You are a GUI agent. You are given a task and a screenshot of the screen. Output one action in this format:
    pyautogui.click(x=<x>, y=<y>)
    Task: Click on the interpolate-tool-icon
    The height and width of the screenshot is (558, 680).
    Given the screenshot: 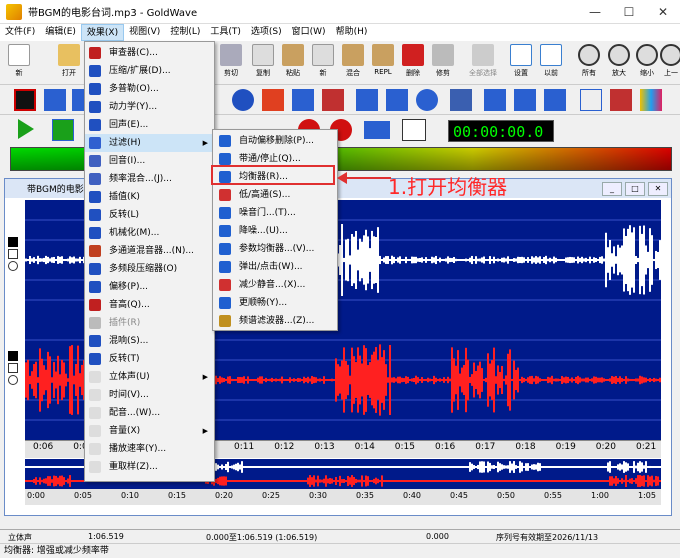 What is the action you would take?
    pyautogui.click(x=427, y=100)
    